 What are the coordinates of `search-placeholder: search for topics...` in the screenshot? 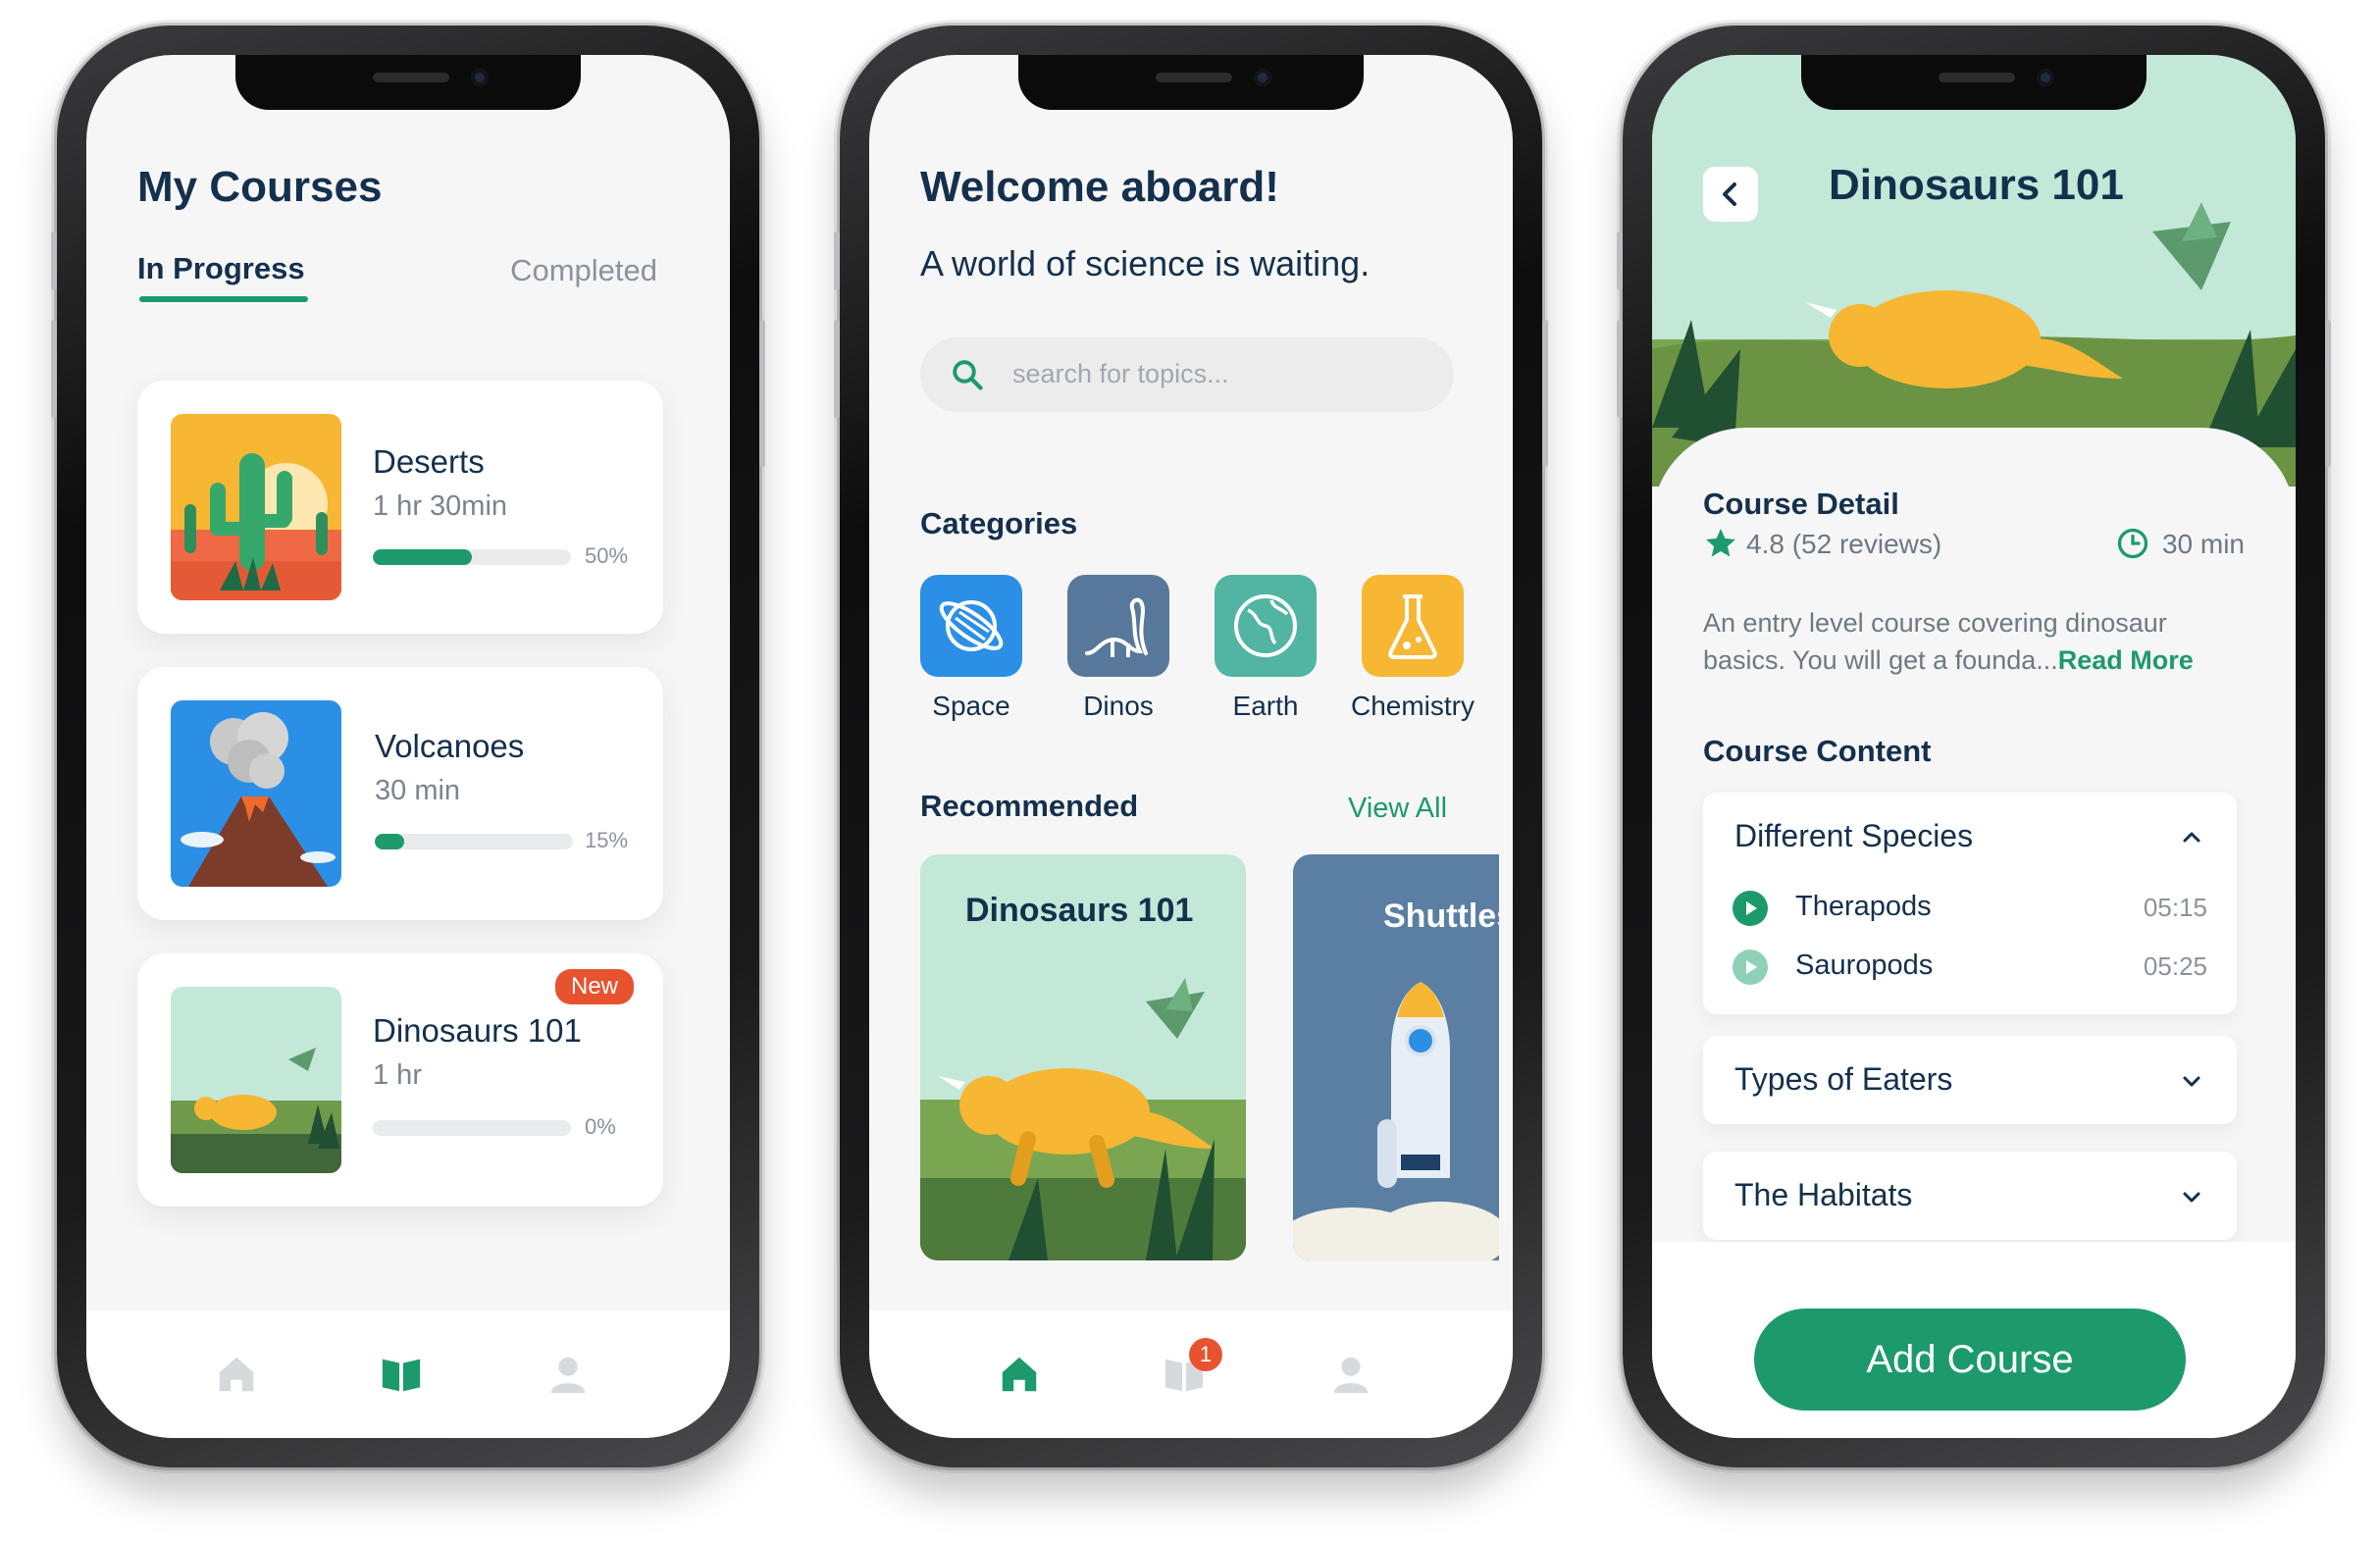 It's located at (1120, 373).